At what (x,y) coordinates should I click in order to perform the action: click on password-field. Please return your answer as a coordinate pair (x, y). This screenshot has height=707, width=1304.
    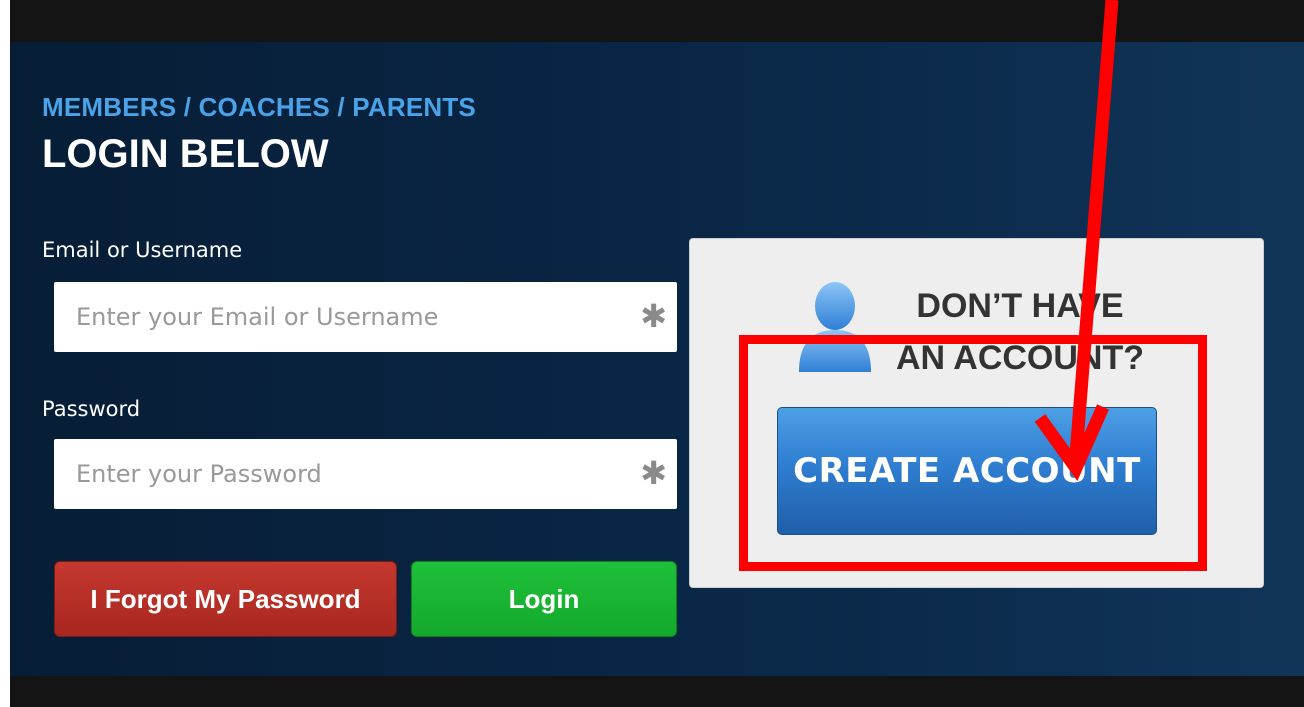
    Looking at the image, I should click on (365, 474).